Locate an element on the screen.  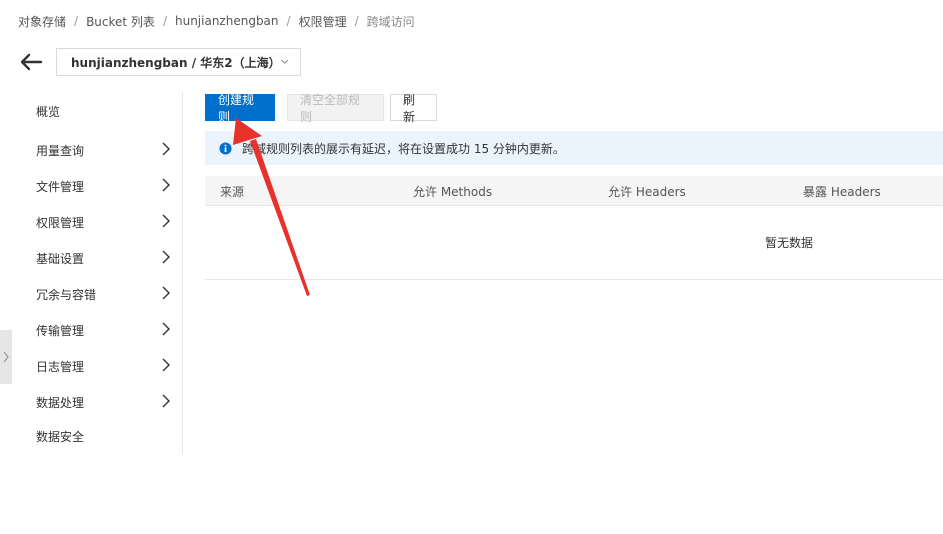
breadcrumb-item-permissions: 权限管理 is located at coordinates (323, 21).